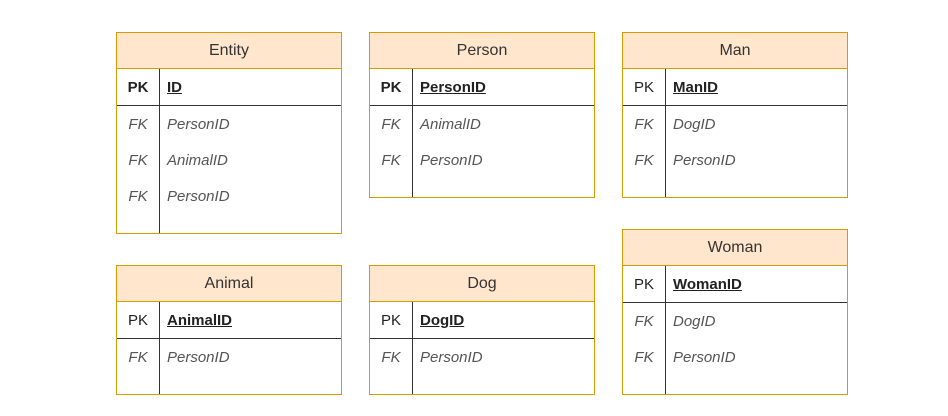  Describe the element at coordinates (200, 320) in the screenshot. I see `pk-field: AnimalID` at that location.